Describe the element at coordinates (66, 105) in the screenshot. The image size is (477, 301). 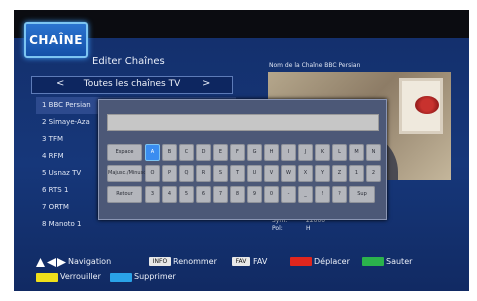
I see `channel-label: 1 BBC Persian` at that location.